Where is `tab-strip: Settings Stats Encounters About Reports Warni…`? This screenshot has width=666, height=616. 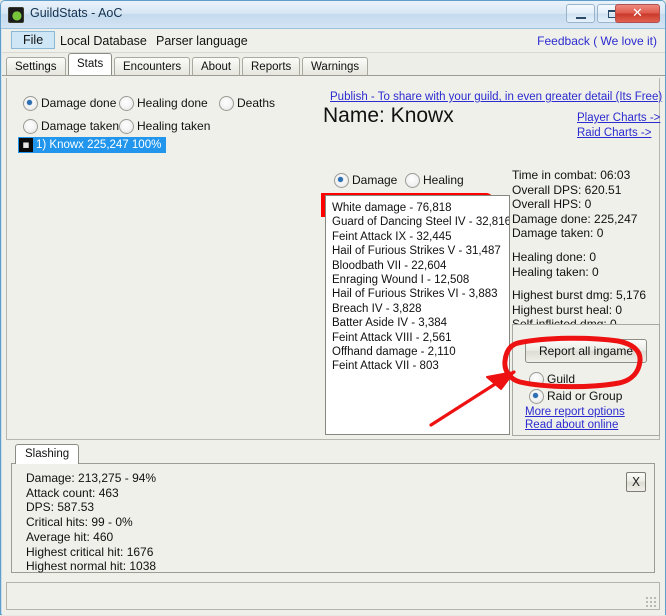
tab-strip: Settings Stats Encounters About Reports Warni… is located at coordinates (333, 64).